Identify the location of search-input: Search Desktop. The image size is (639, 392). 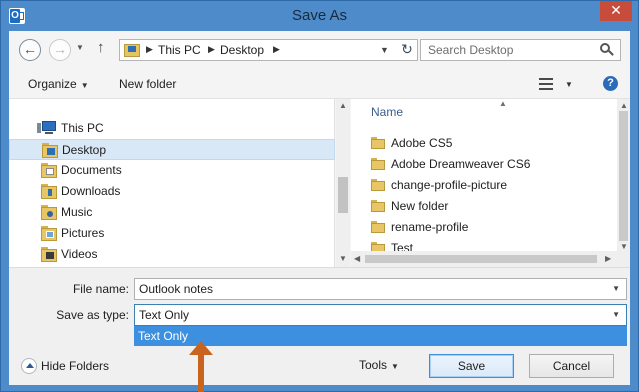
(520, 50).